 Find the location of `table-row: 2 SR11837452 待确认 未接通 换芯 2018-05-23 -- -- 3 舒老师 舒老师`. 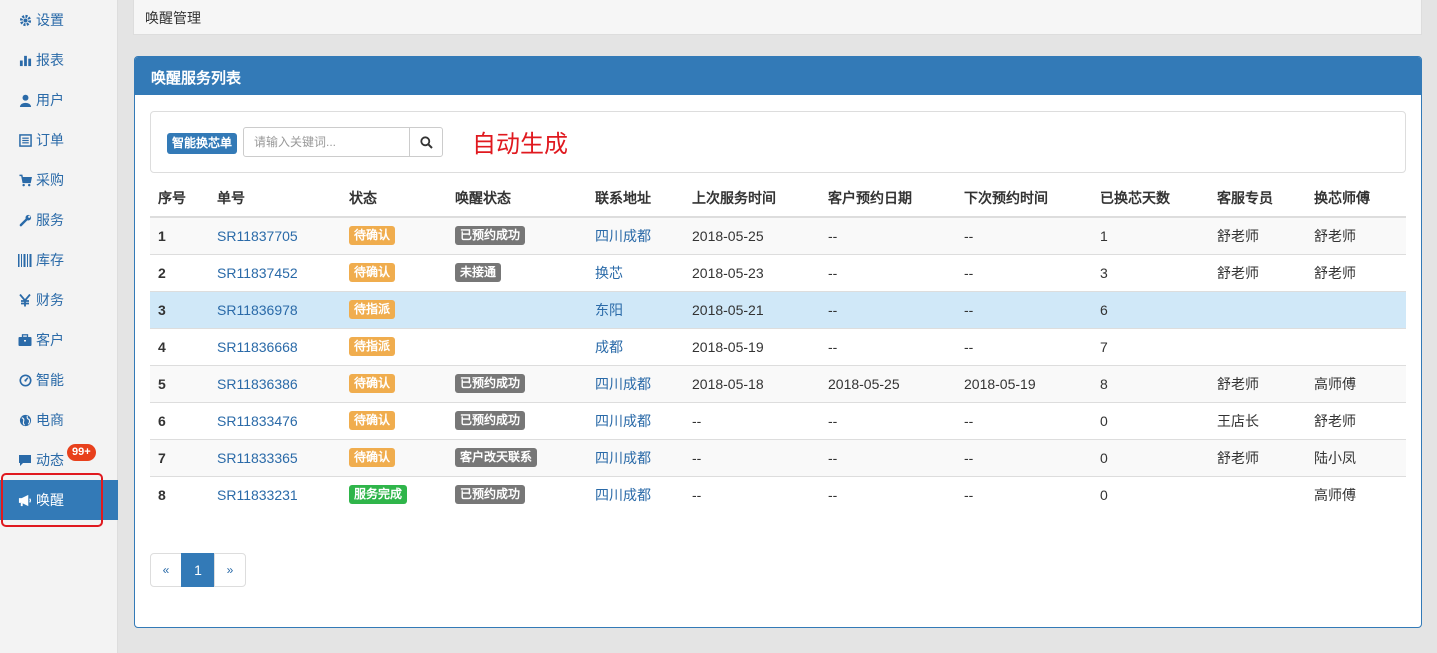

table-row: 2 SR11837452 待确认 未接通 换芯 2018-05-23 -- -- 3 舒老师 舒老师 is located at coordinates (778, 272).